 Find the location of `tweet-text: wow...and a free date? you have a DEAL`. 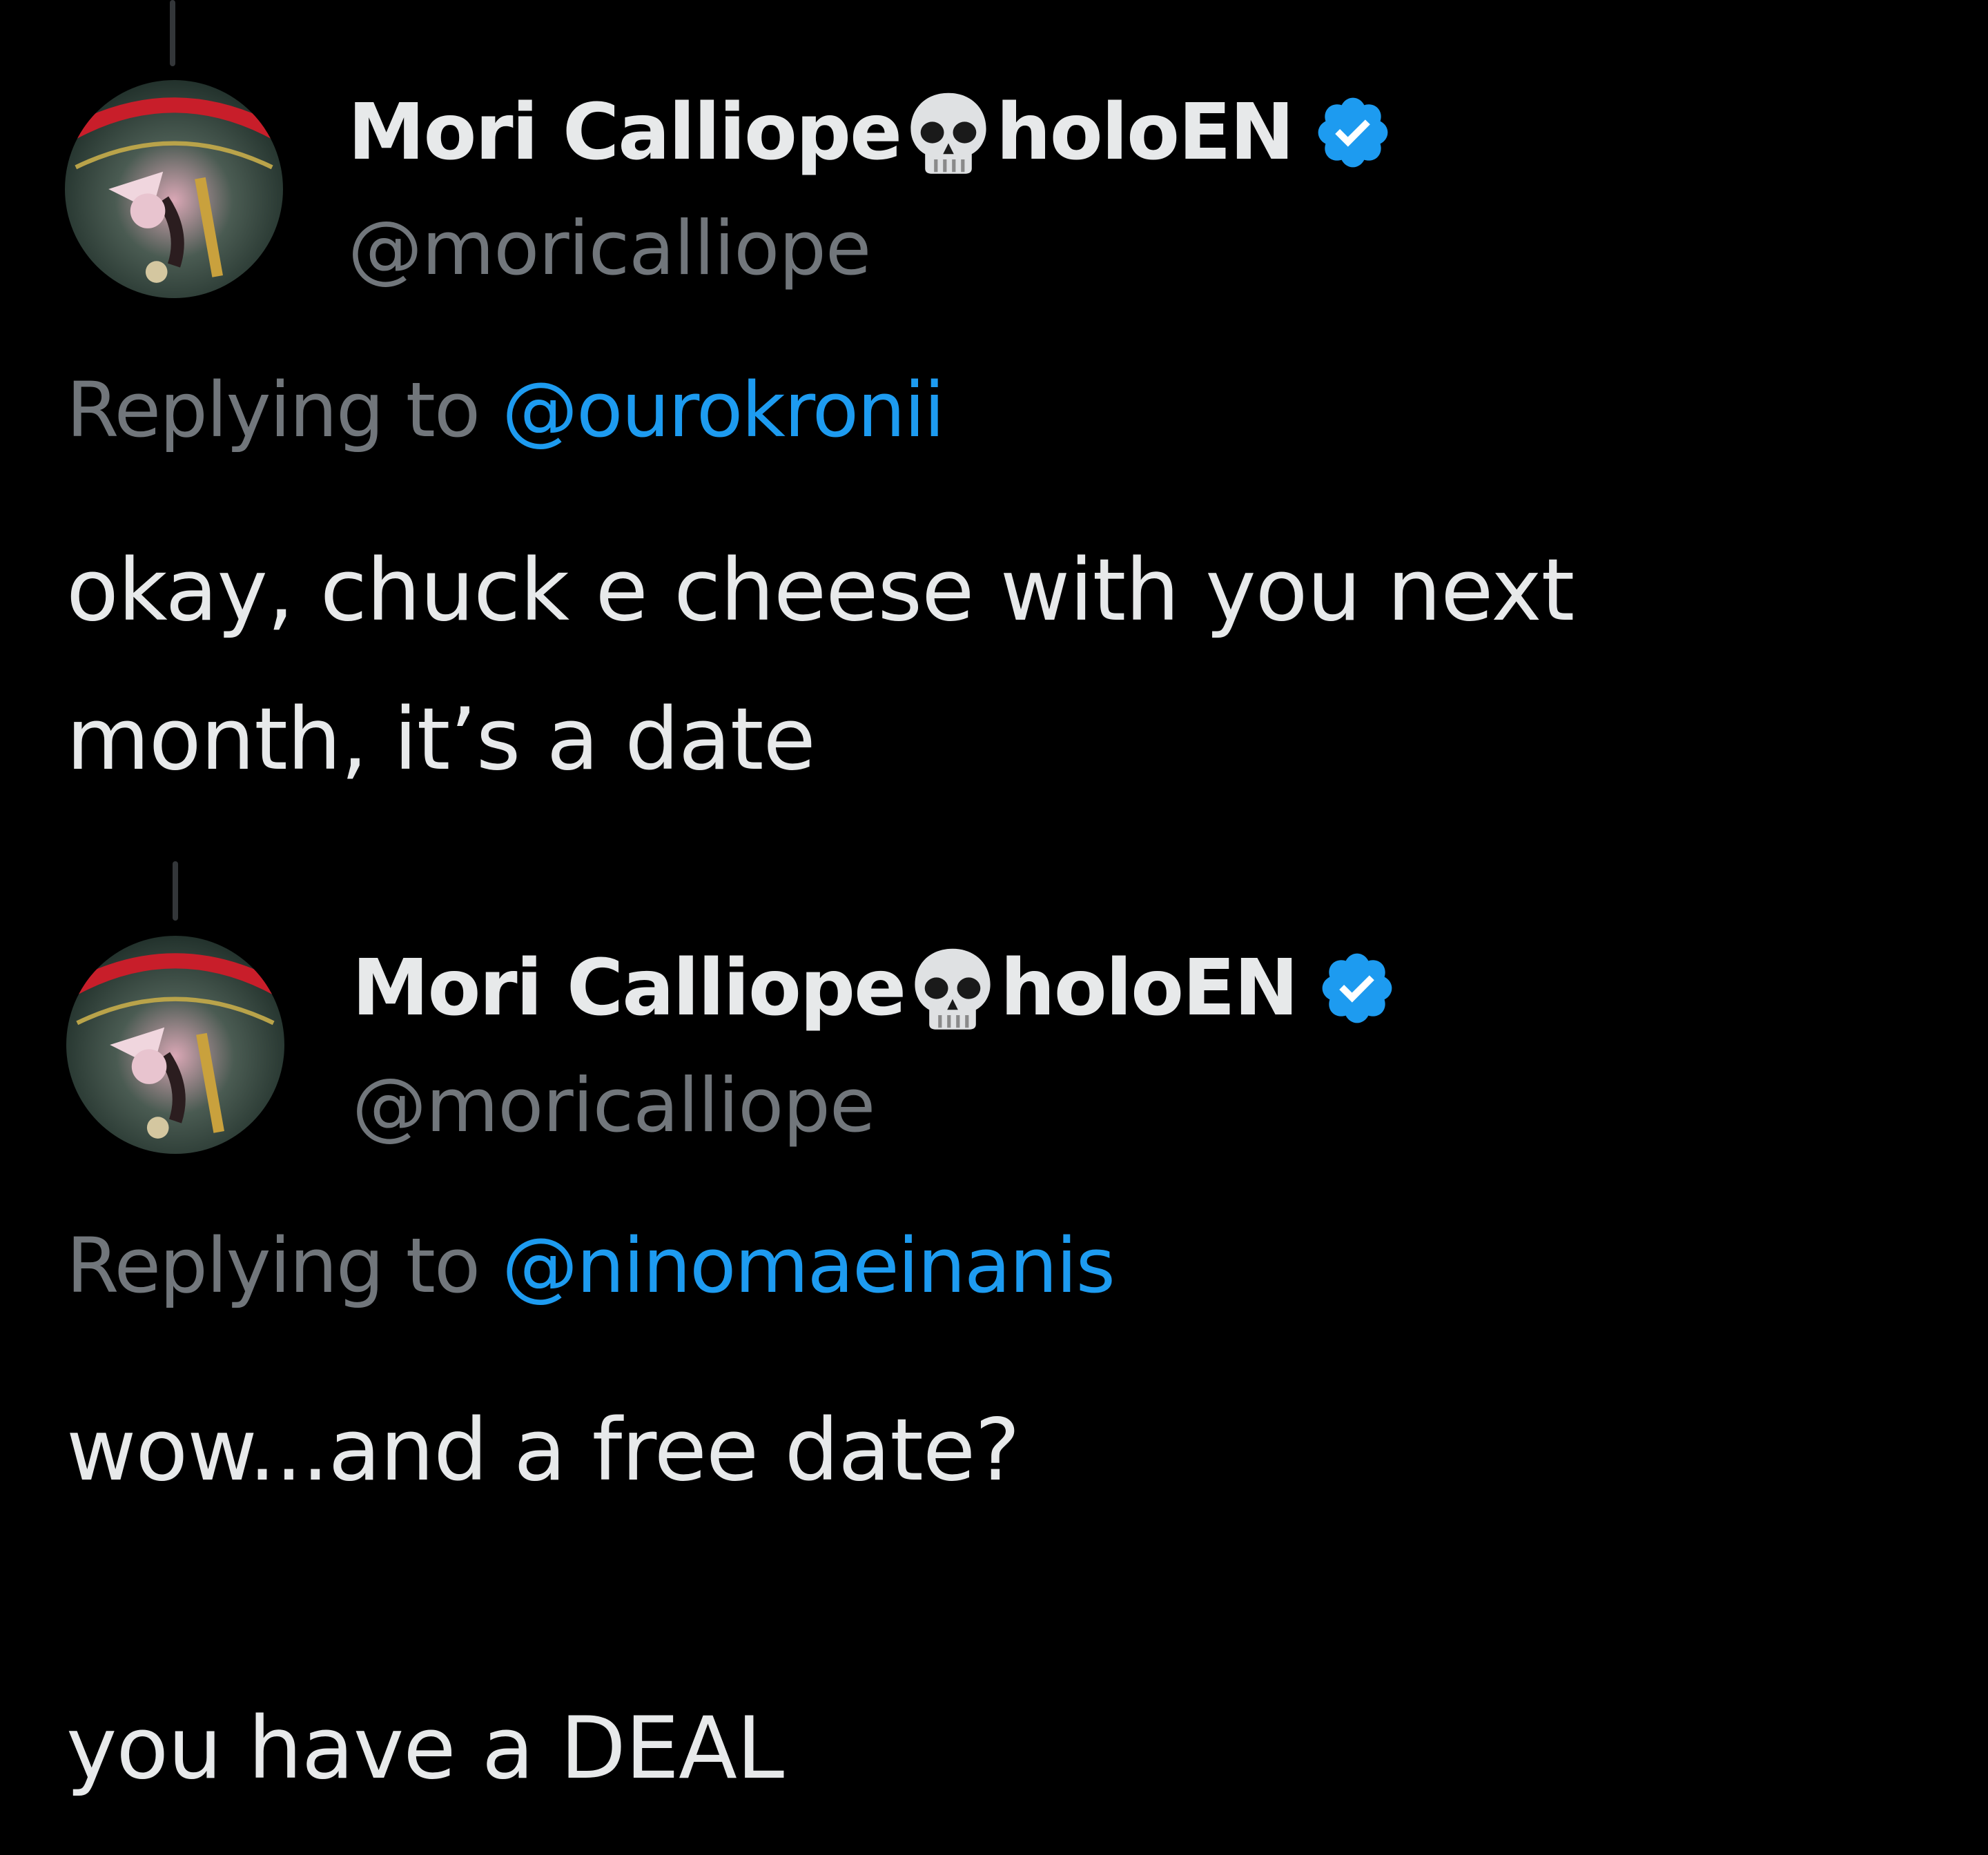

tweet-text: wow...and a free date? you have a DEAL is located at coordinates (543, 1599).